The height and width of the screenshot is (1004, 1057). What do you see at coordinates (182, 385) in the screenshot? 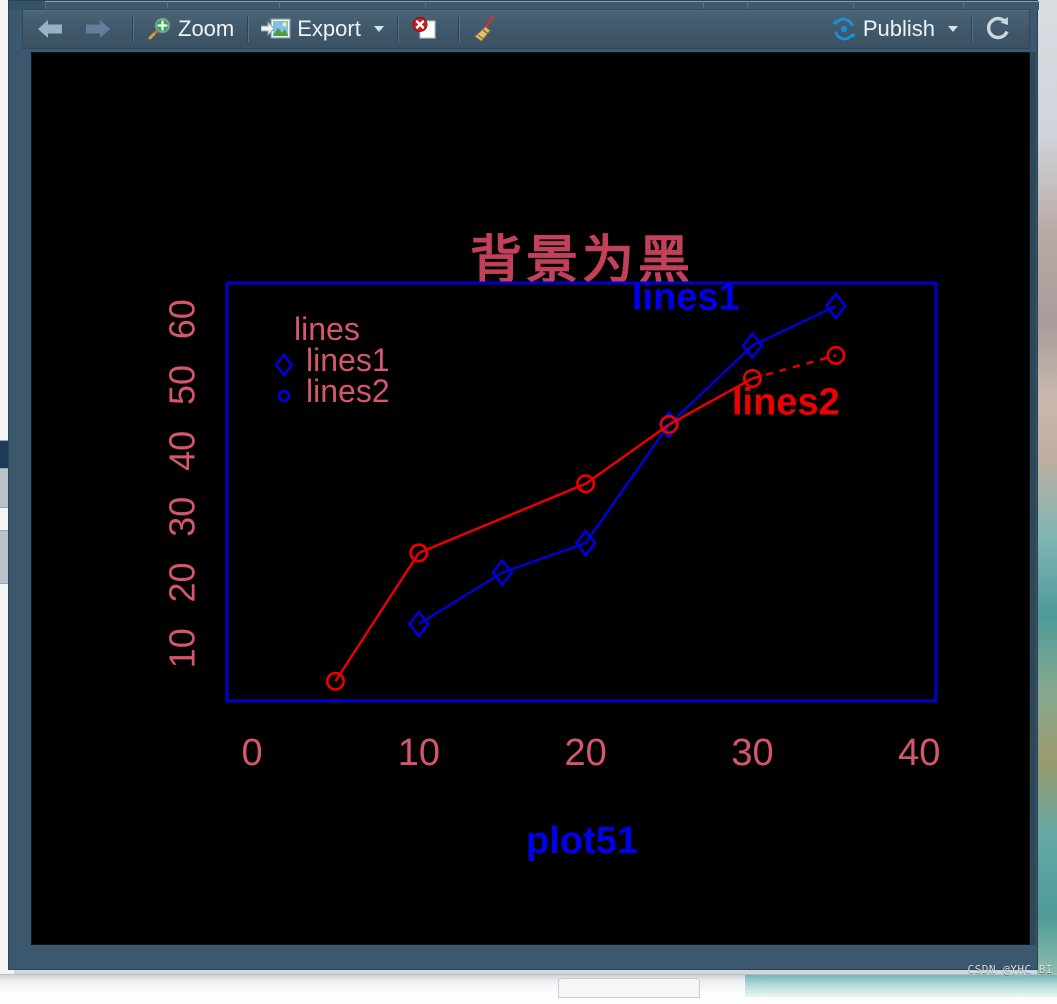
I see `y-tick-label: 50` at bounding box center [182, 385].